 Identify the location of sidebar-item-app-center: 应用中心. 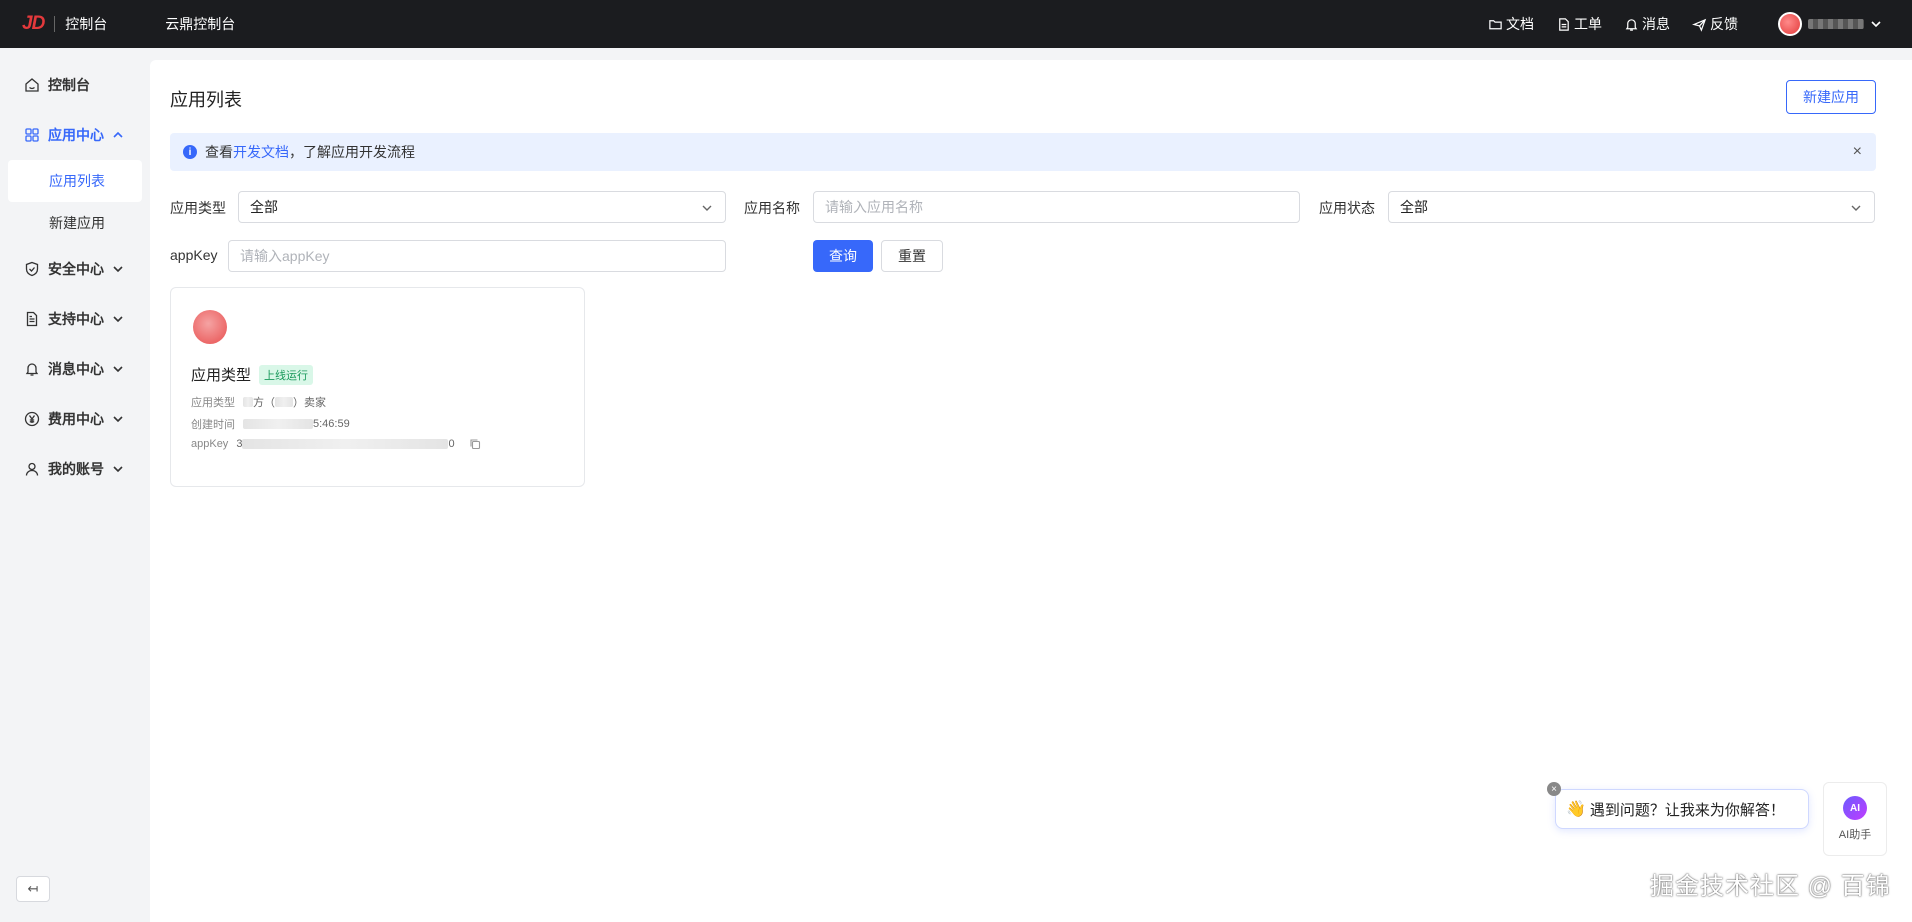
(75, 135).